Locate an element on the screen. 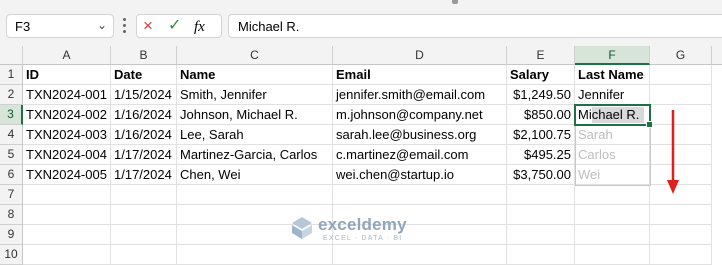 This screenshot has height=265, width=722. column-header-b: B is located at coordinates (144, 55).